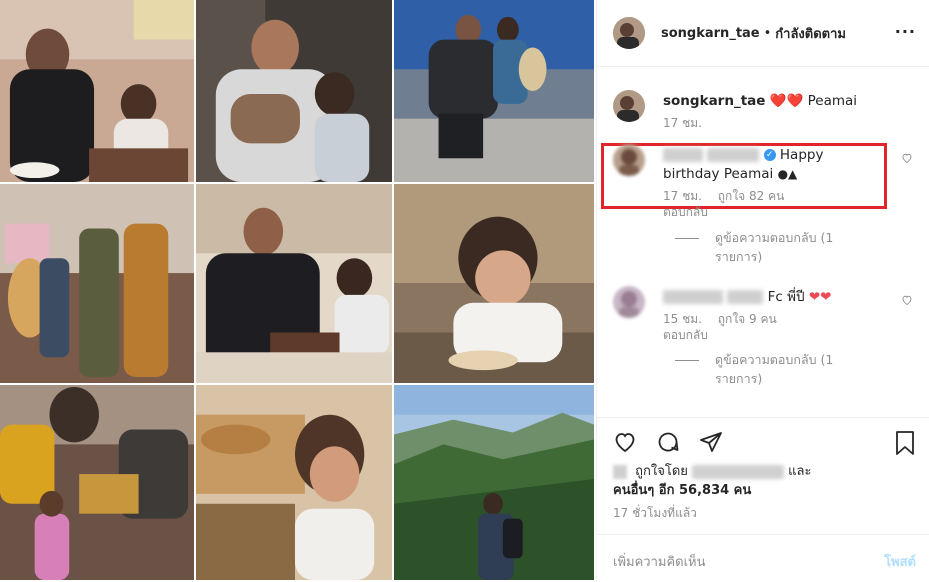 The height and width of the screenshot is (582, 929). I want to click on photo-ceremony-monk, so click(98, 284).